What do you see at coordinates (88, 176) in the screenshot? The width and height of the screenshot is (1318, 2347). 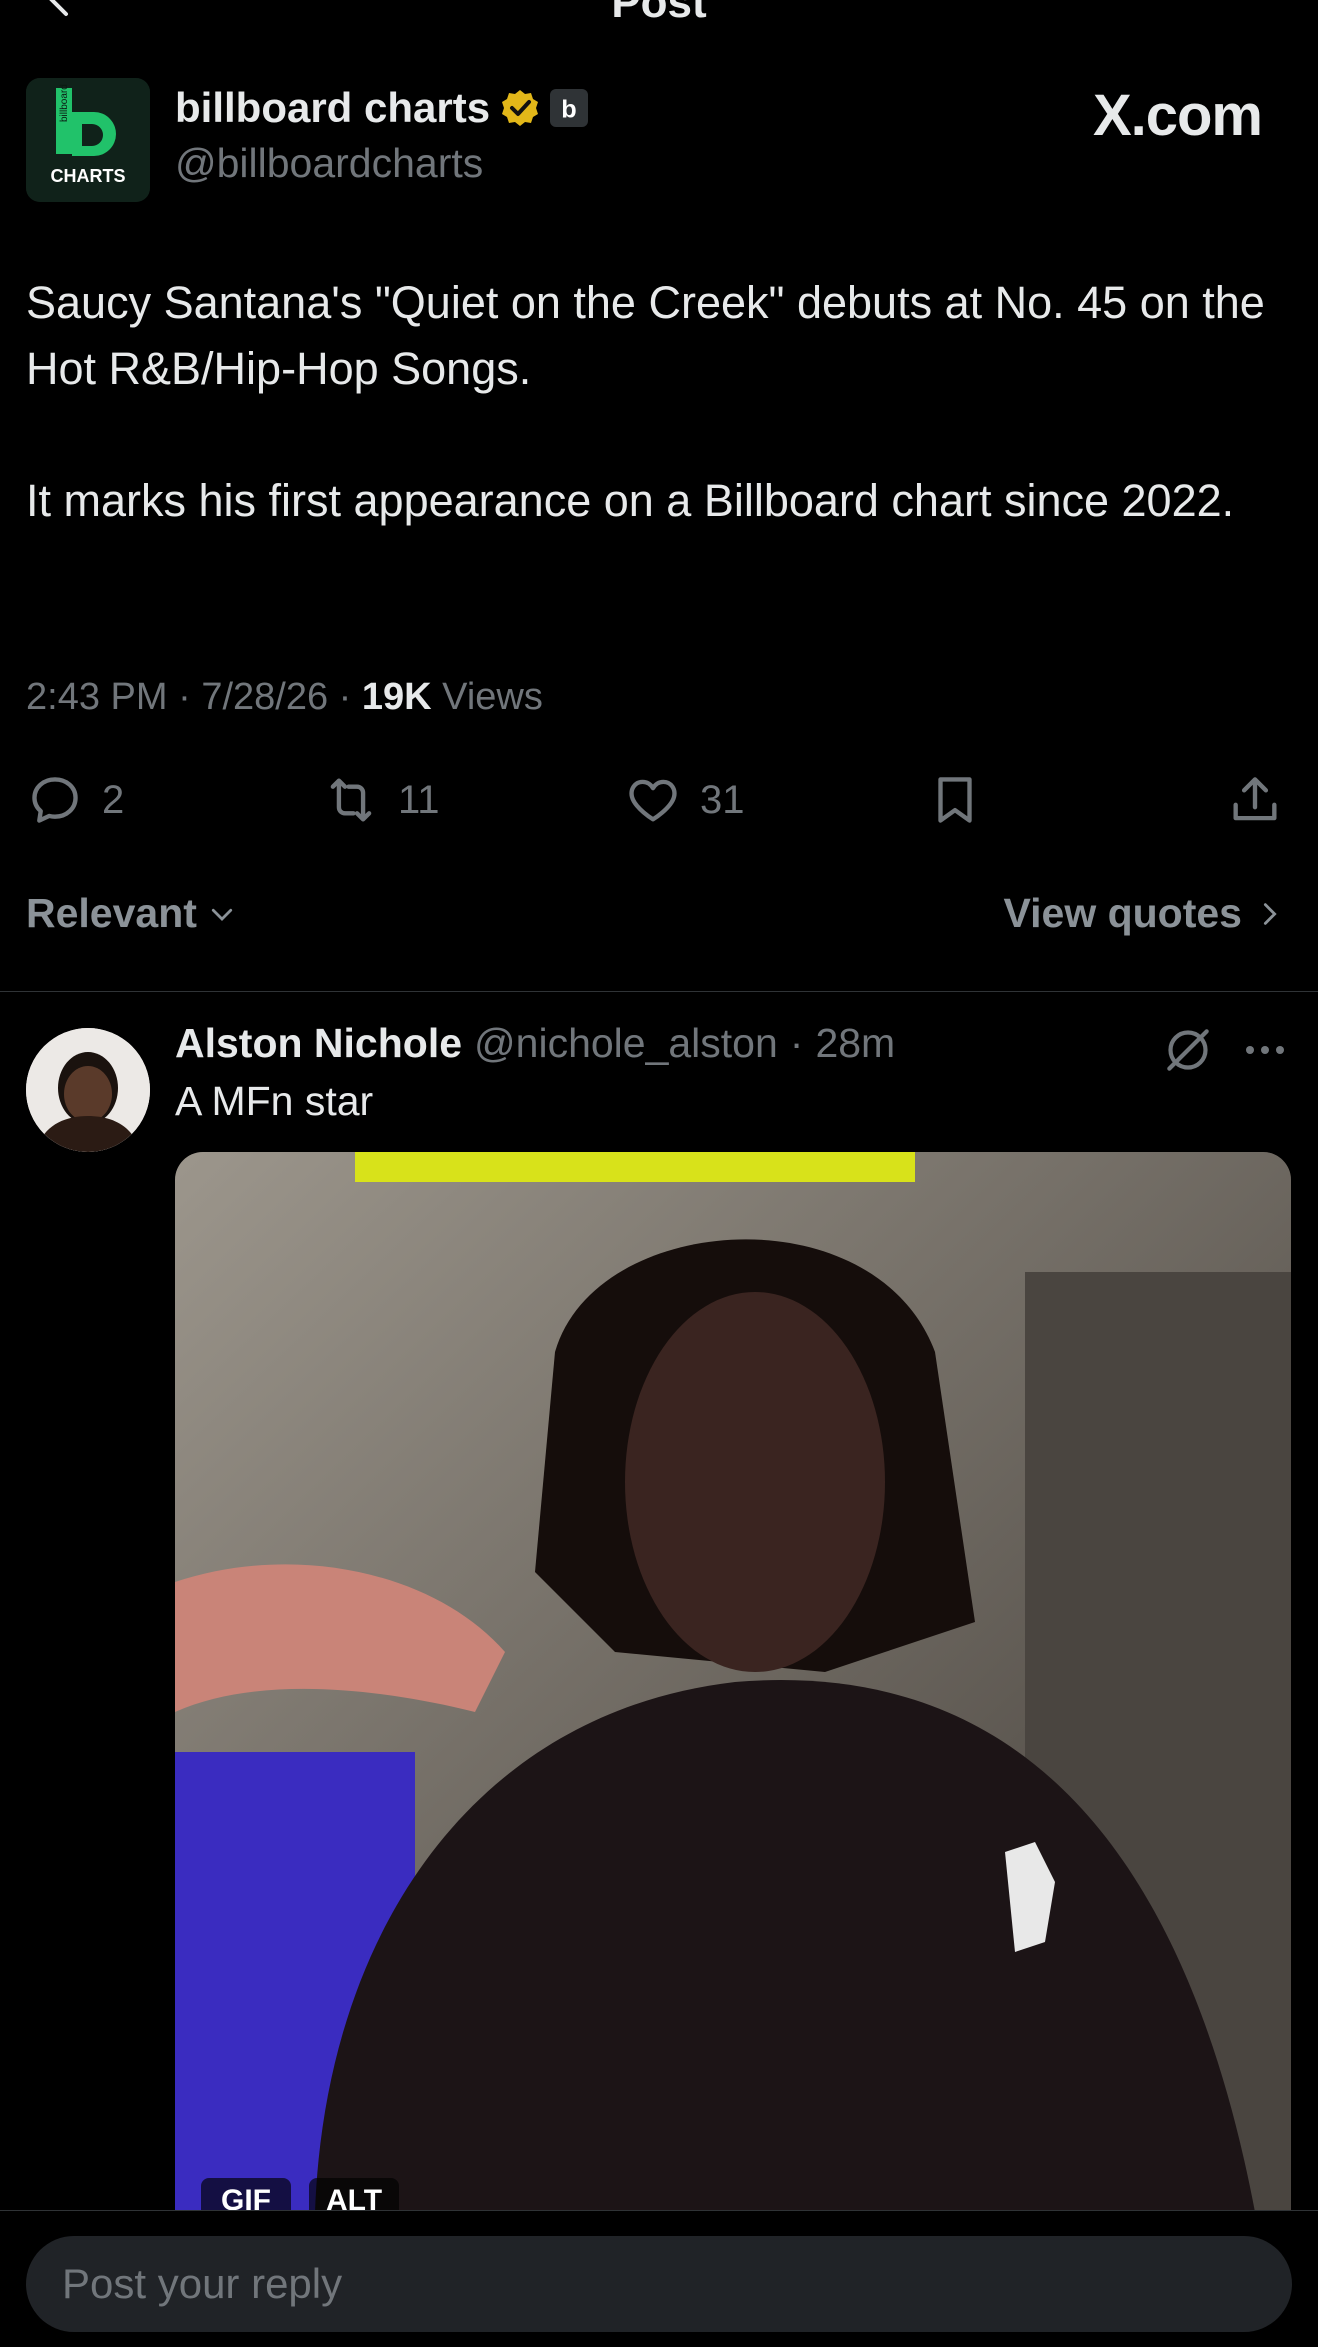 I see `svg-text: CHARTS` at bounding box center [88, 176].